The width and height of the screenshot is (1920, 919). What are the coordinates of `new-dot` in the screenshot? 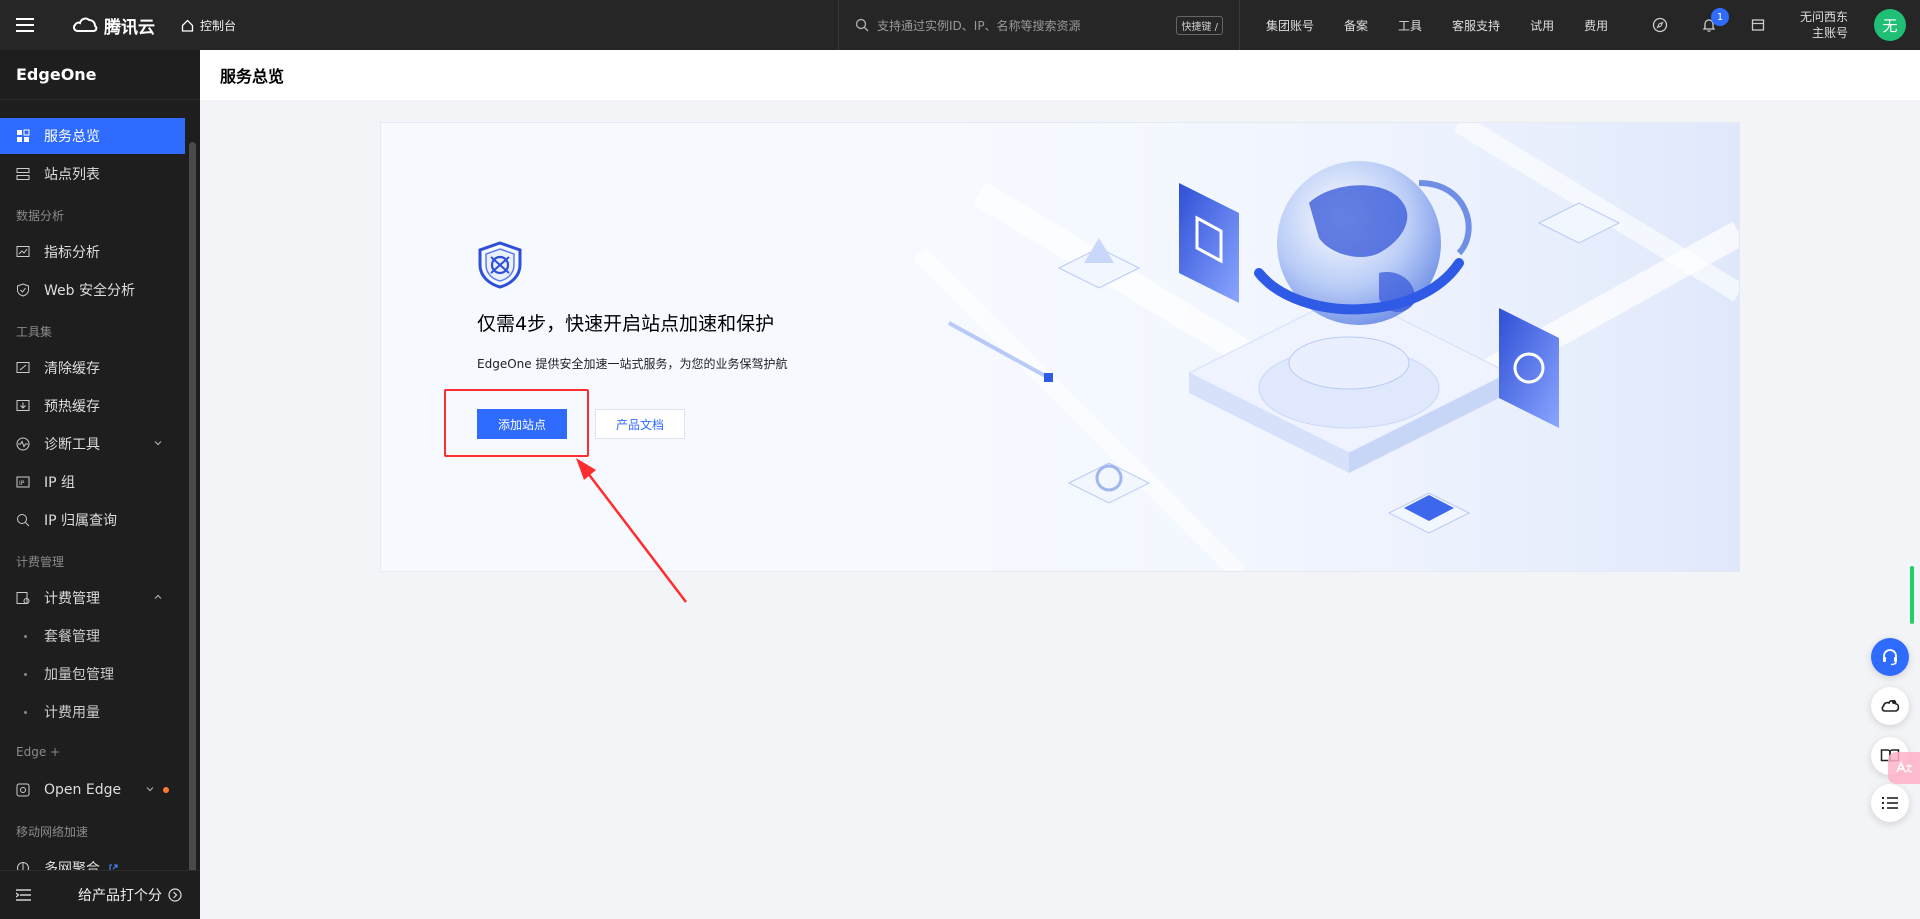 It's located at (166, 790).